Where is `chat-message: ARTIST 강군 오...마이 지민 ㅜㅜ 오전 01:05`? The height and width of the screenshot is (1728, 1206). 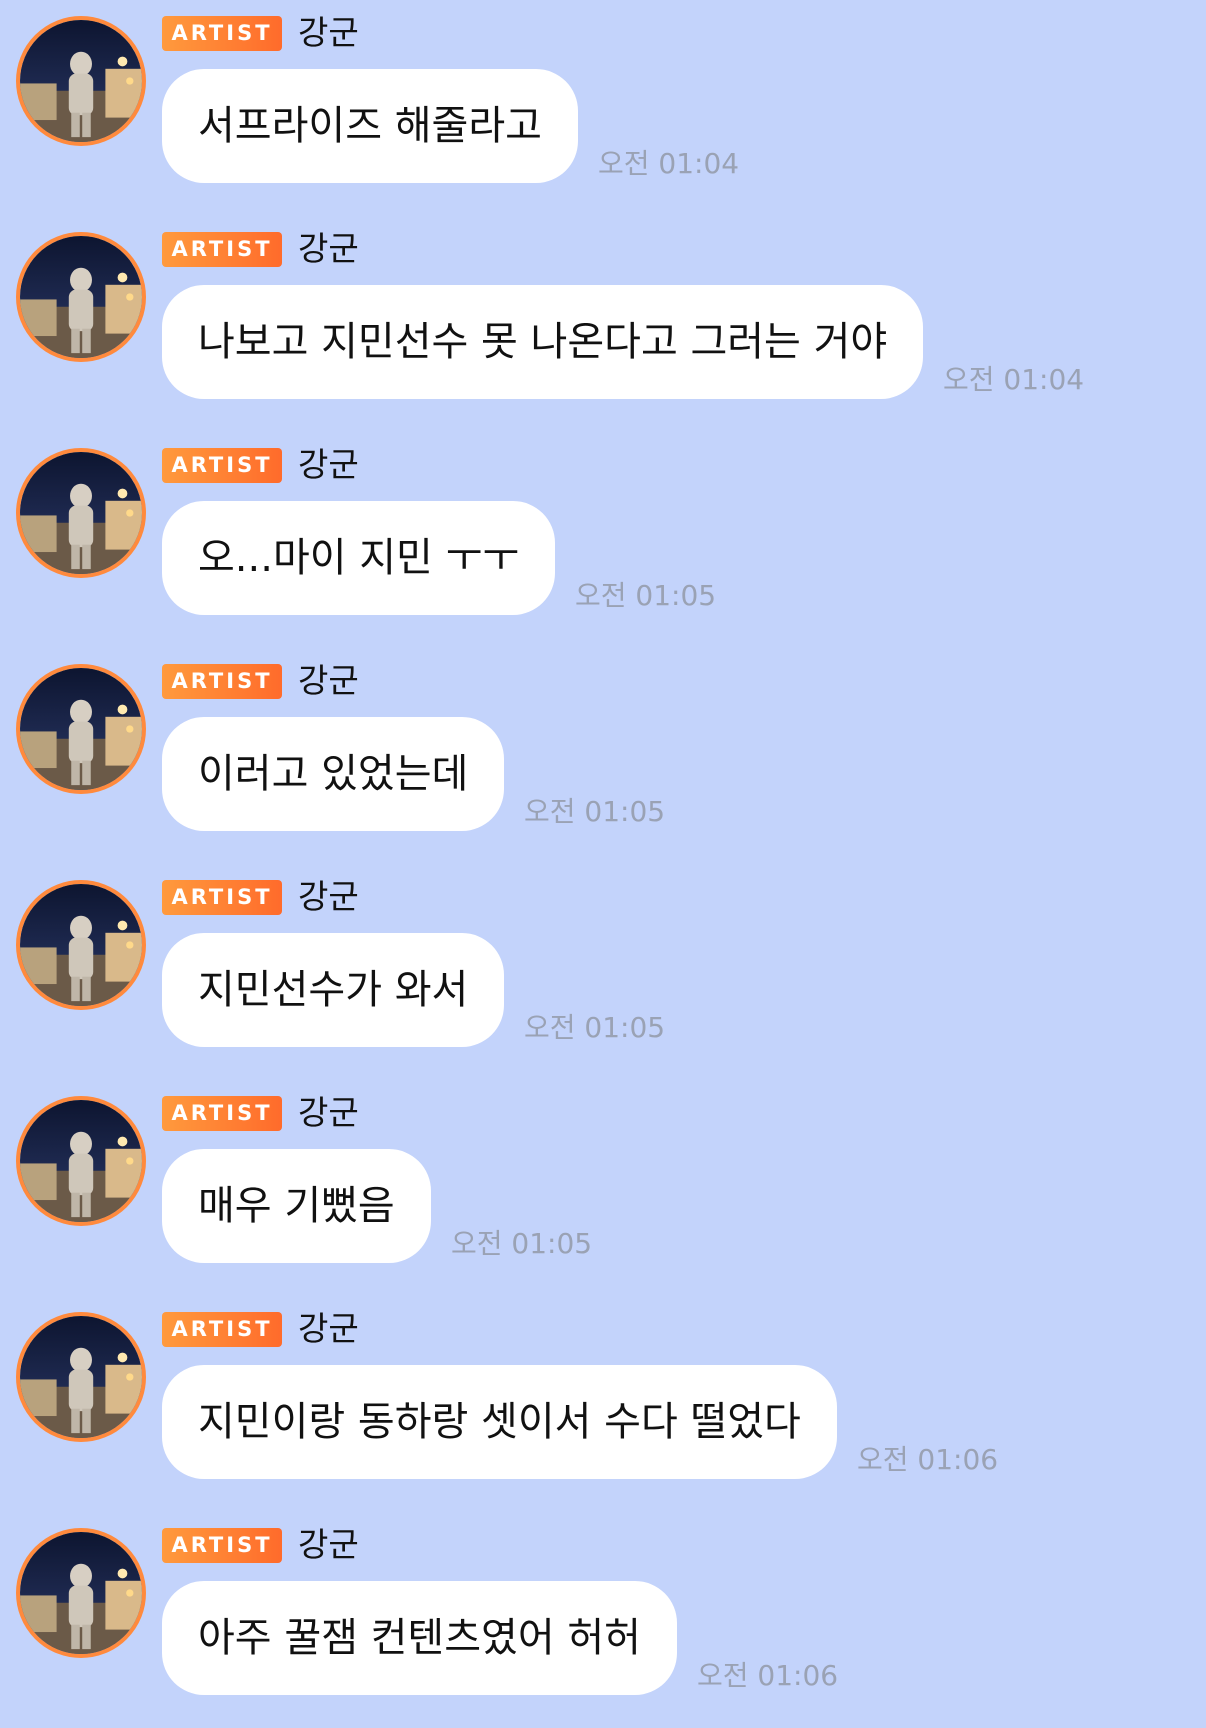
chat-message: ARTIST 강군 오...마이 지민 ㅜㅜ 오전 01:05 is located at coordinates (603, 540).